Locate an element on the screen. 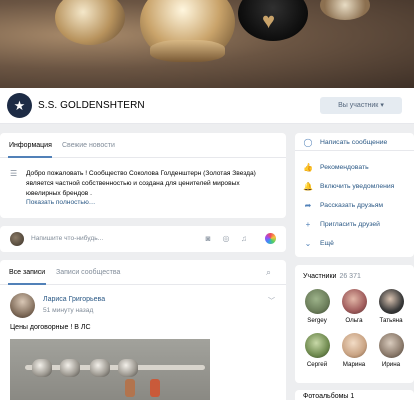 The height and width of the screenshot is (400, 414). recommend-button: 👍 Рекомендовать is located at coordinates (354, 168).